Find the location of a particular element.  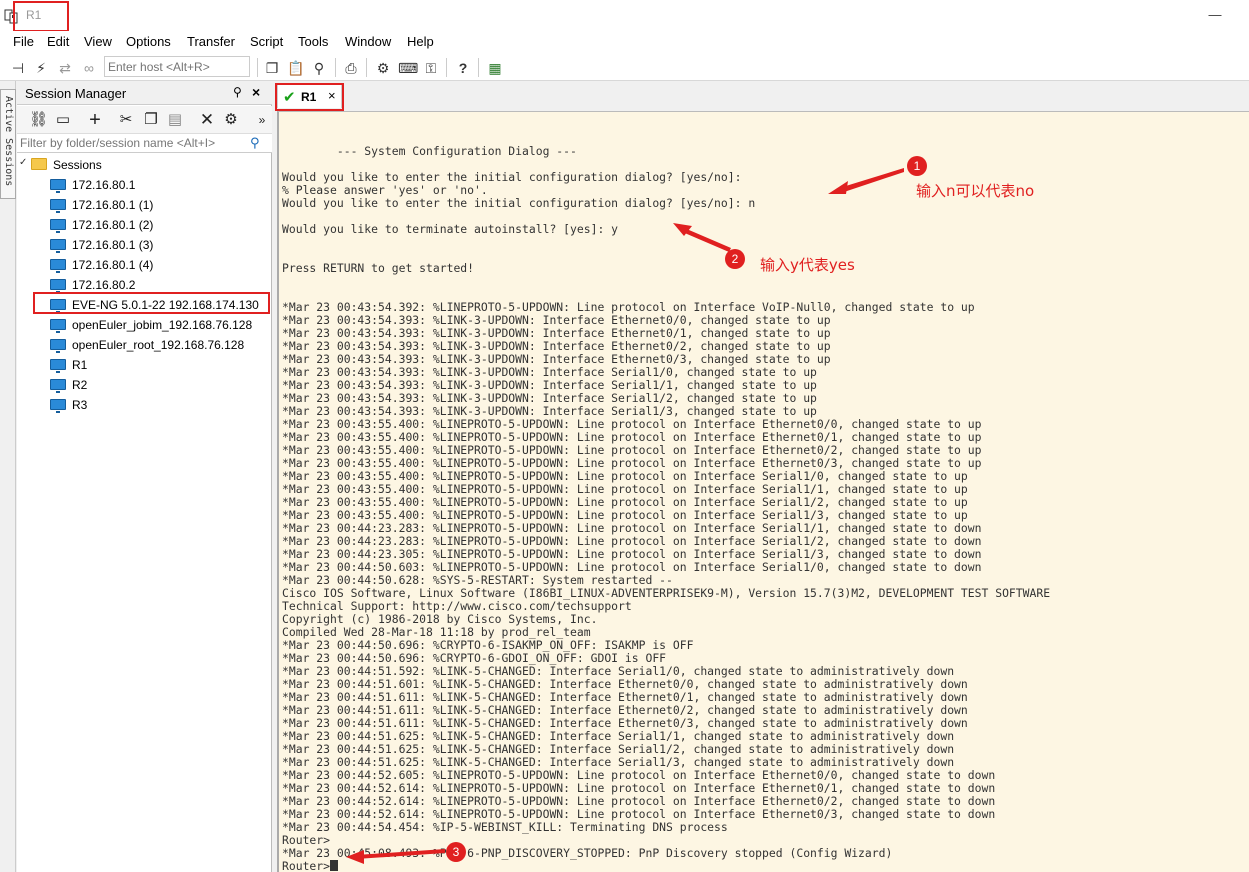

session-filter: Filter by folder/session name <Alt+I> ⚲ is located at coordinates (144, 143).